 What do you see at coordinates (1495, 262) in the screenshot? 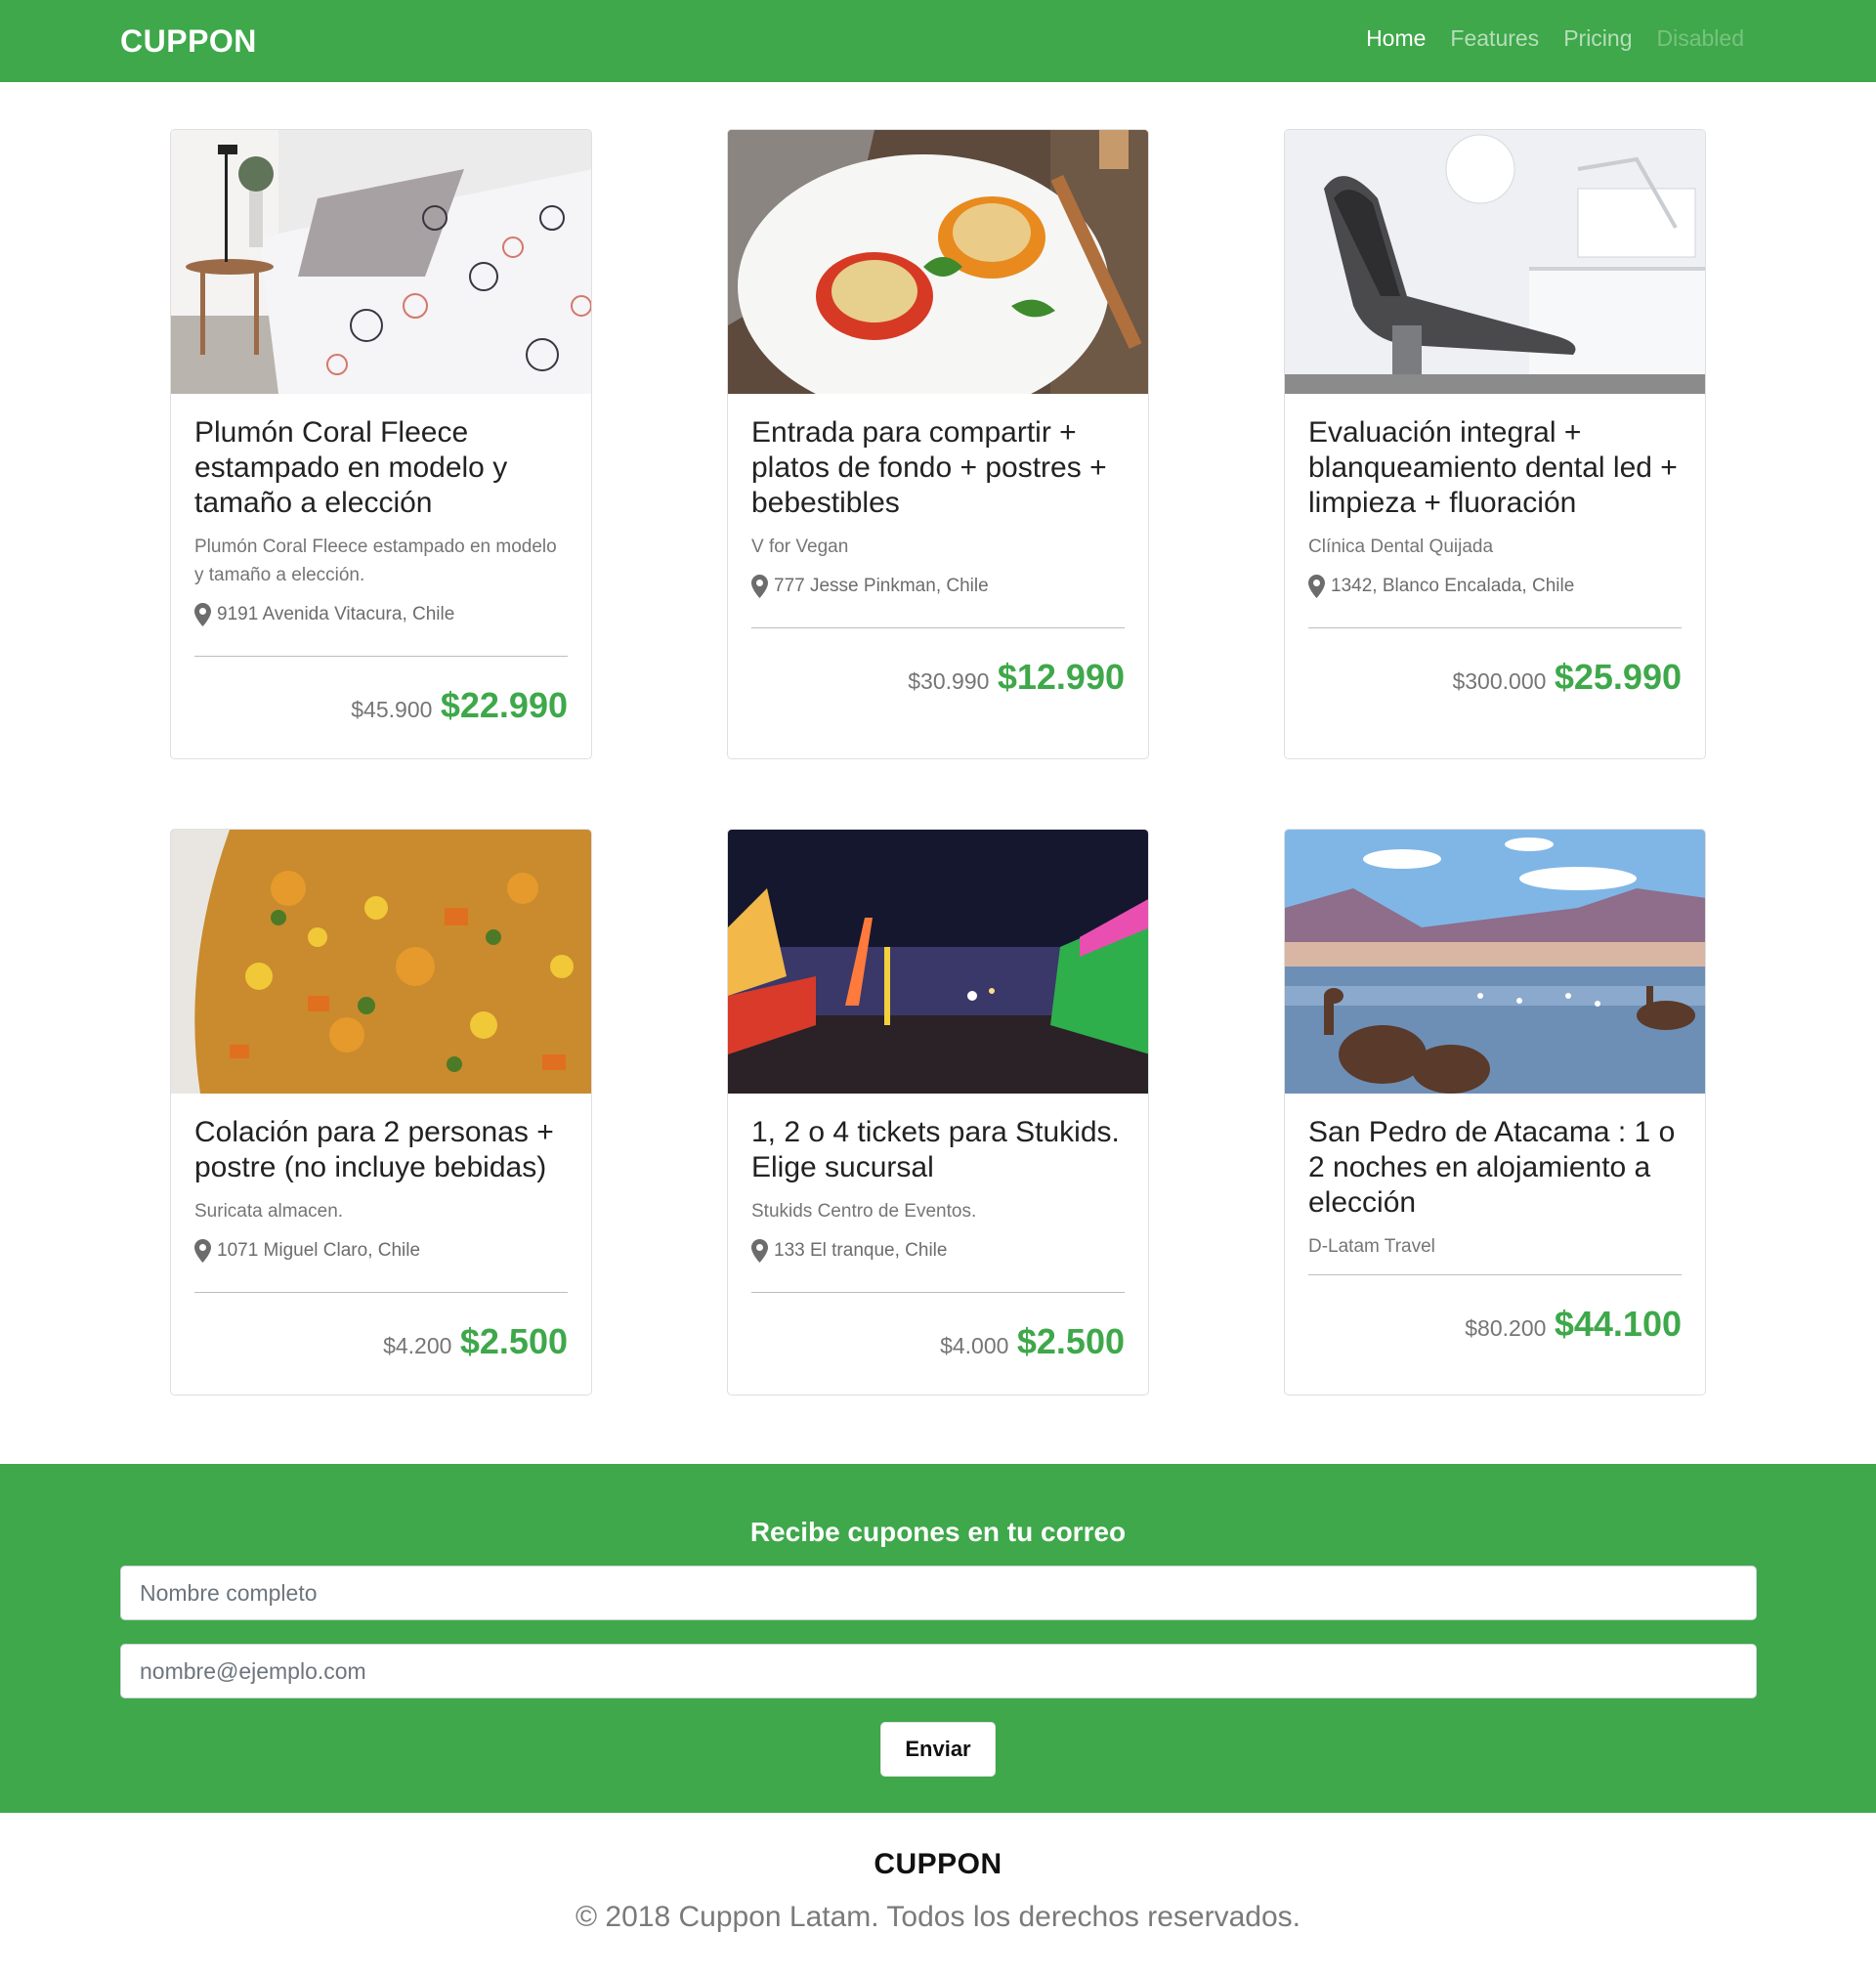
I see `deal-image-dental-chair` at bounding box center [1495, 262].